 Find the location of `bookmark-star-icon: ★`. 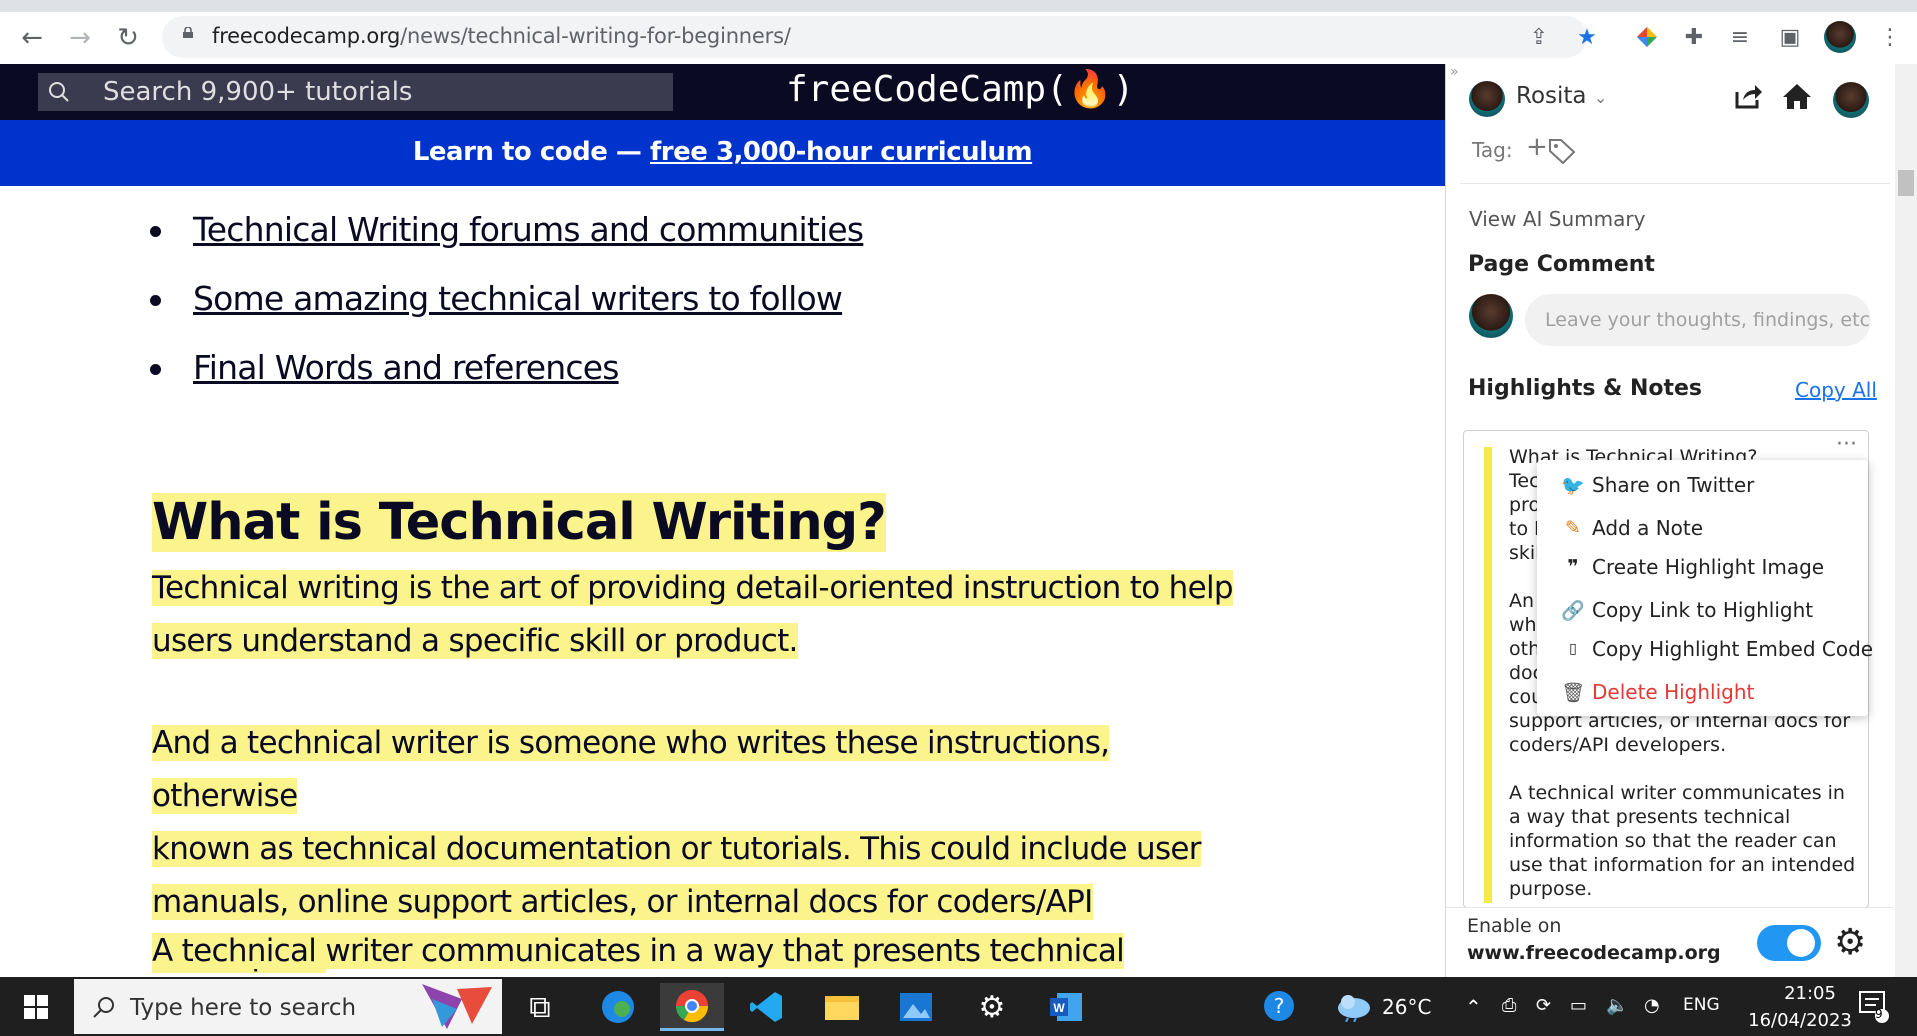

bookmark-star-icon: ★ is located at coordinates (1587, 37).